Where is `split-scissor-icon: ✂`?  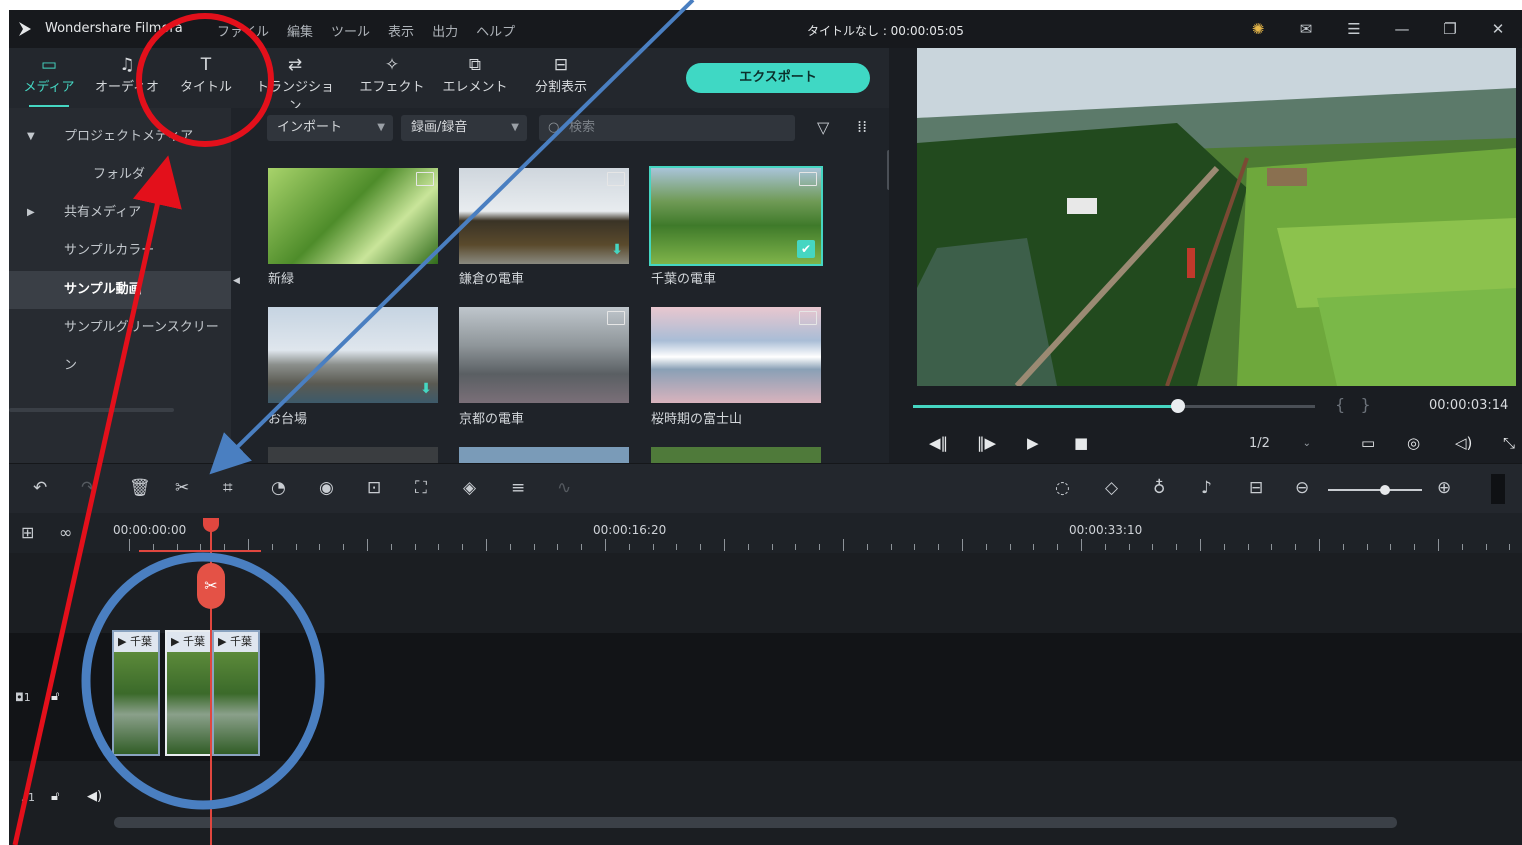 split-scissor-icon: ✂ is located at coordinates (211, 586).